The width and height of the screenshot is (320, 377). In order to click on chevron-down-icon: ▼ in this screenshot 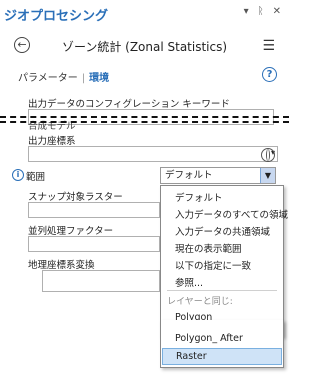, I will do `click(267, 175)`.